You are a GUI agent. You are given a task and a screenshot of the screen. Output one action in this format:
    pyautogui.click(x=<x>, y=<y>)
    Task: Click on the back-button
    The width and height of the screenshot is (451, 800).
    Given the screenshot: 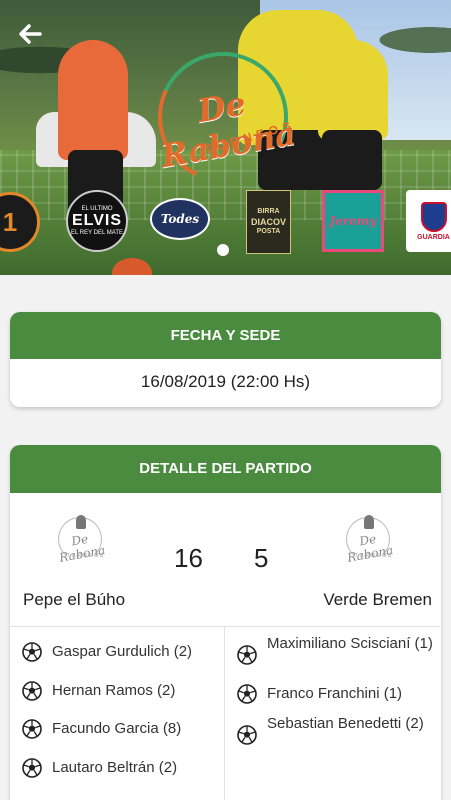 What is the action you would take?
    pyautogui.click(x=31, y=35)
    